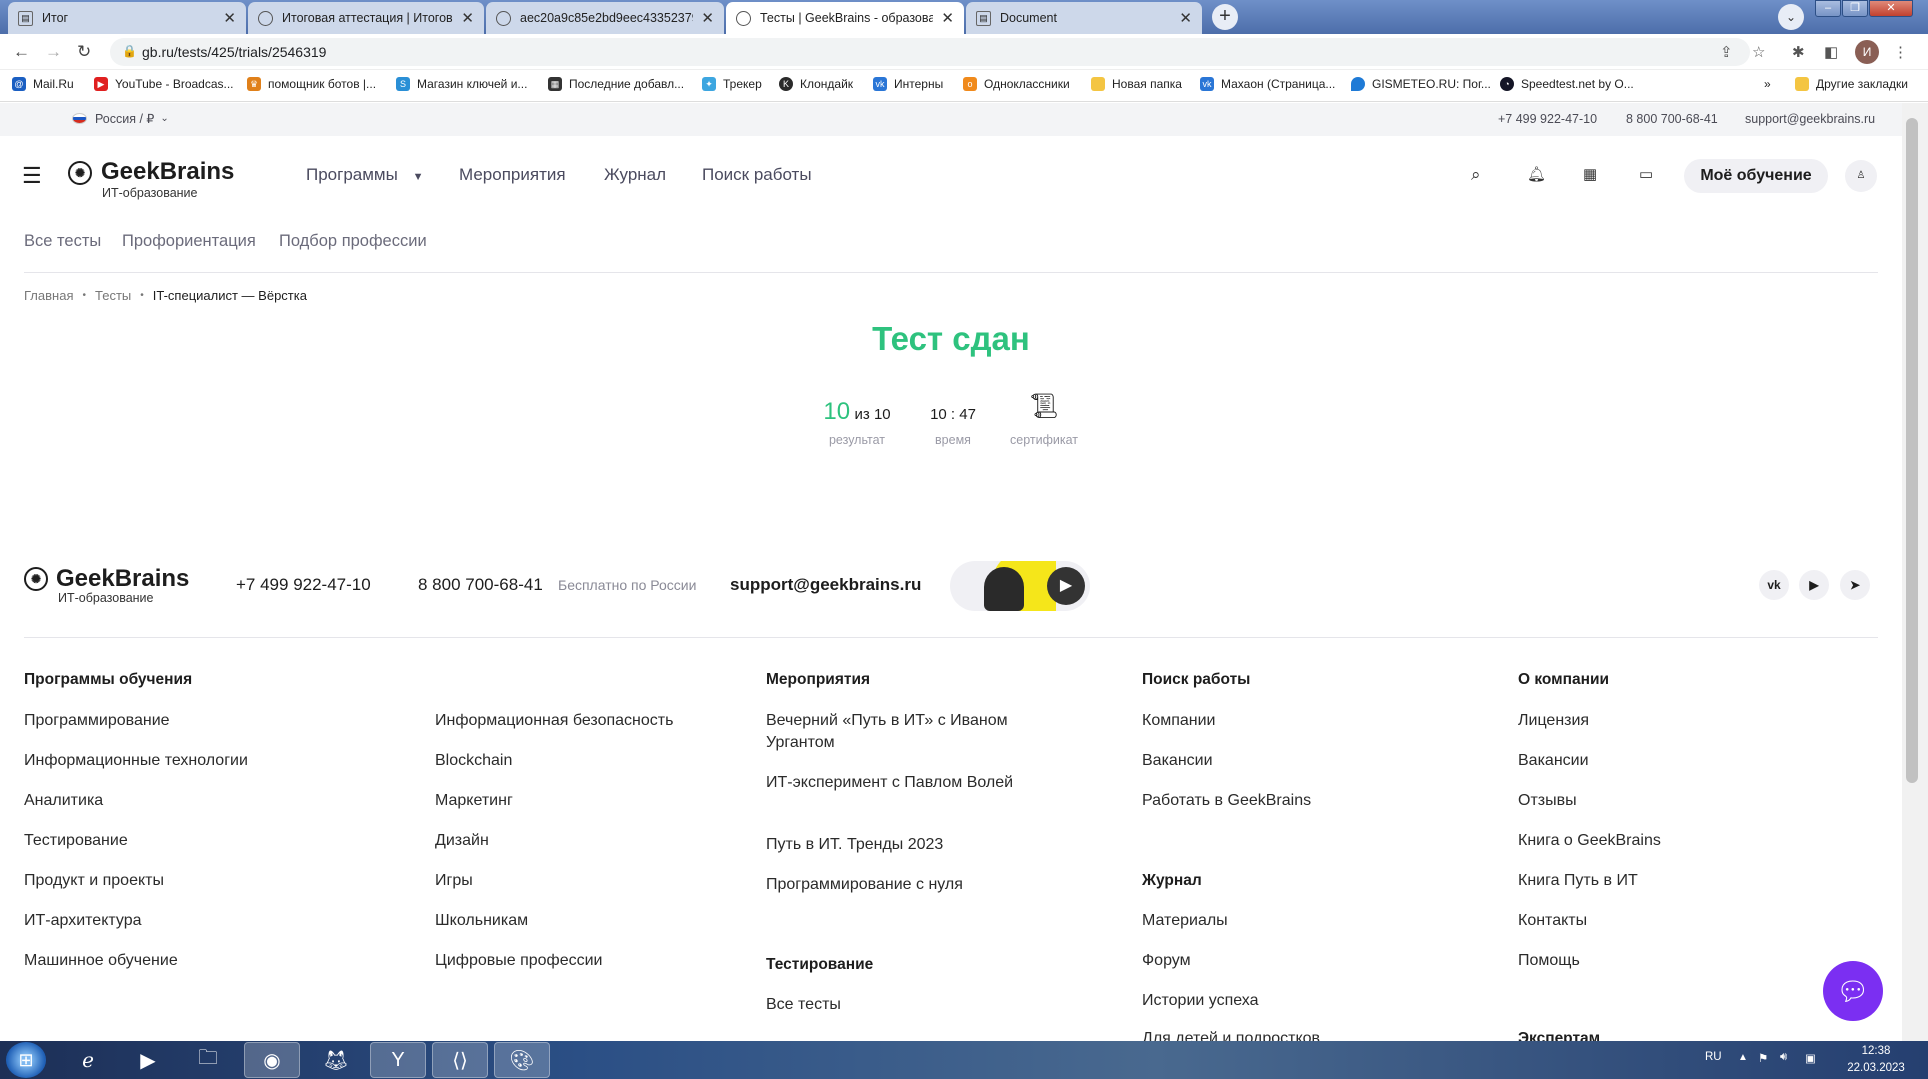 Image resolution: width=1928 pixels, height=1079 pixels. Describe the element at coordinates (522, 1060) in the screenshot. I see `paint-icon: 🎨︎` at that location.